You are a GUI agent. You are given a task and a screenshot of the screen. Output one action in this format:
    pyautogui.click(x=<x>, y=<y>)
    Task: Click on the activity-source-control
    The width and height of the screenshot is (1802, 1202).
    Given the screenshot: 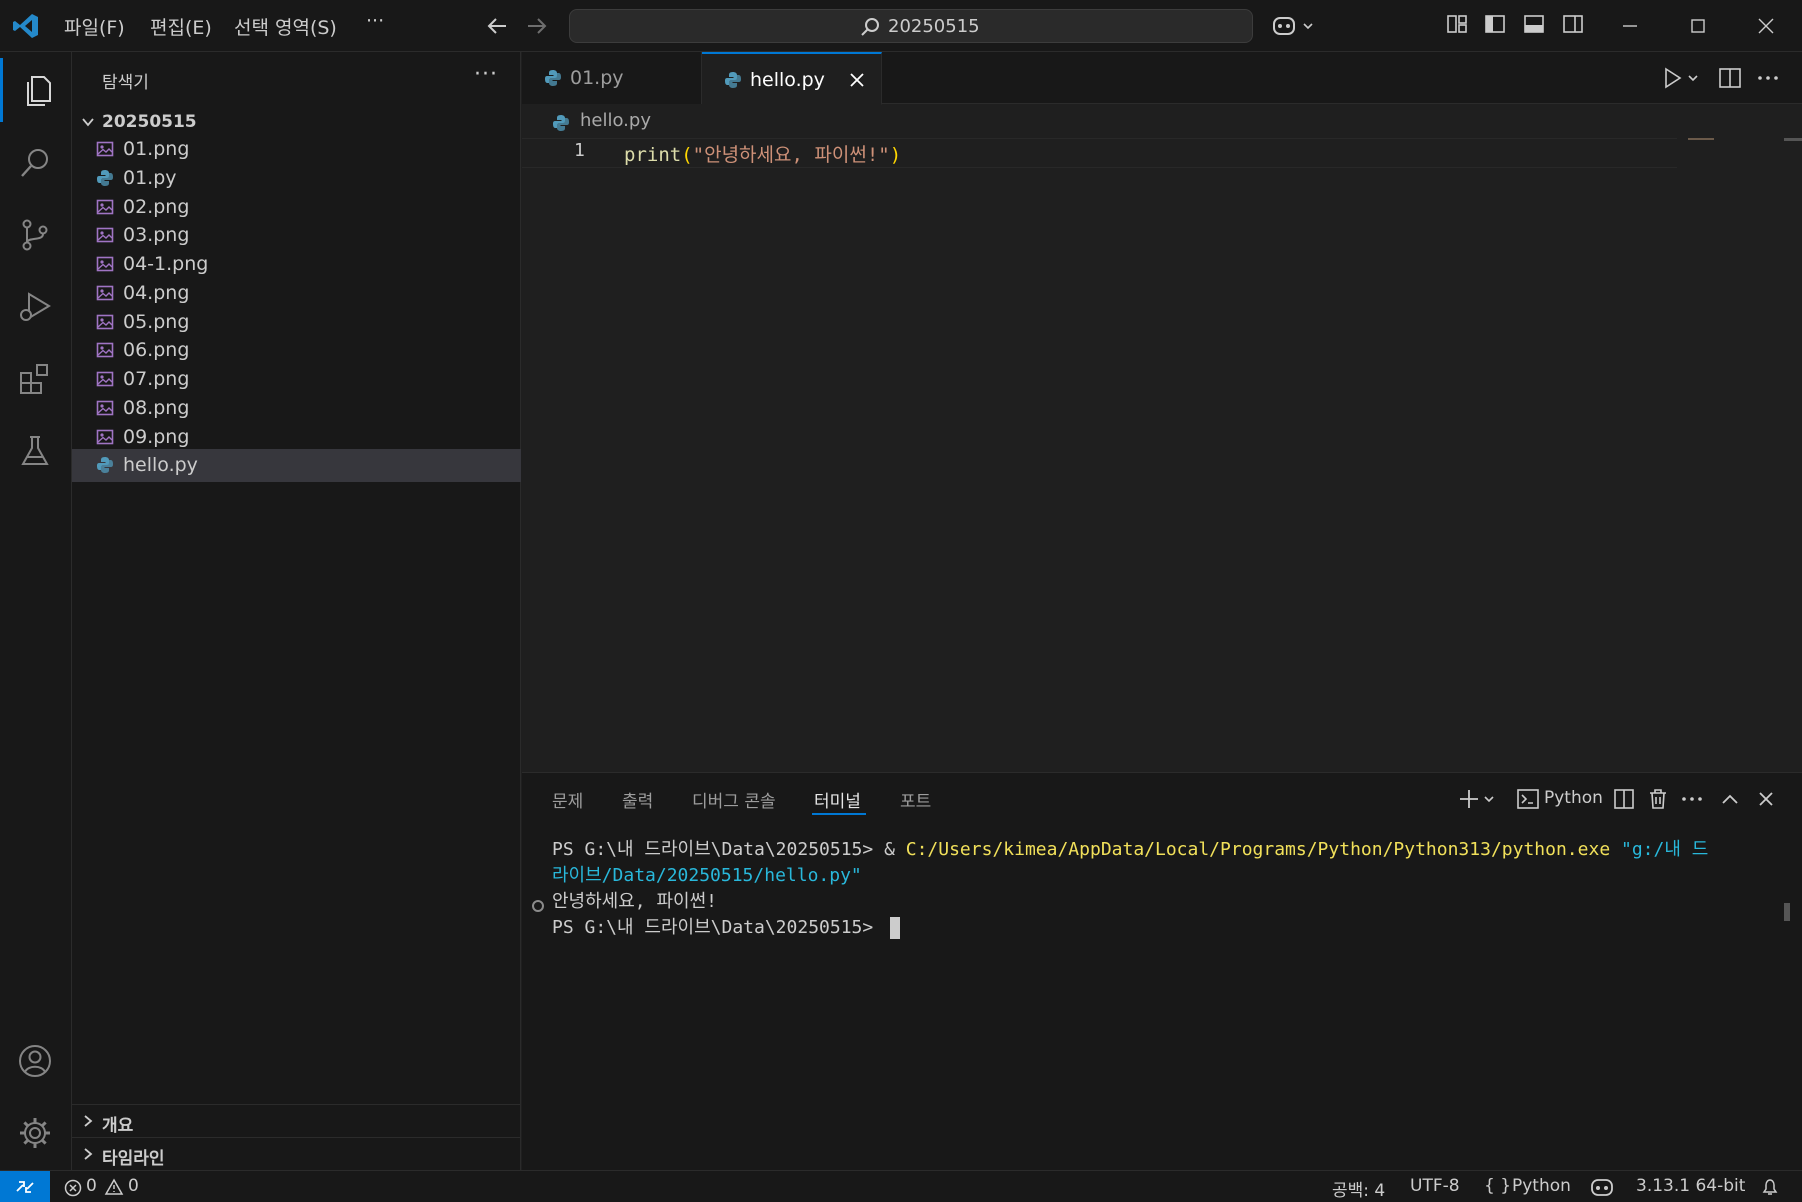 What is the action you would take?
    pyautogui.click(x=36, y=234)
    